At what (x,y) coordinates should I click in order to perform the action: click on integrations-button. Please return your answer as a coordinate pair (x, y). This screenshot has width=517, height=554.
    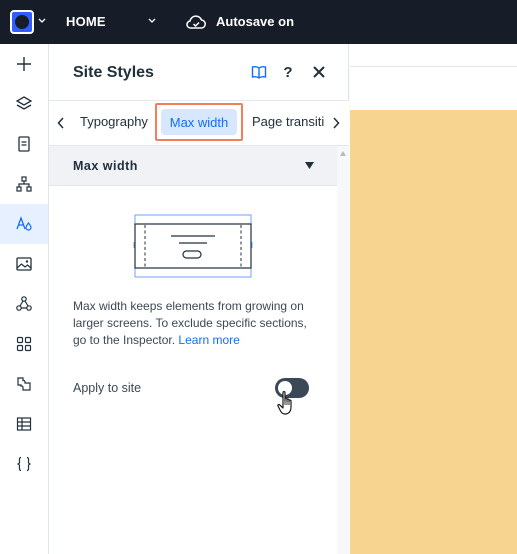
    Looking at the image, I should click on (24, 384).